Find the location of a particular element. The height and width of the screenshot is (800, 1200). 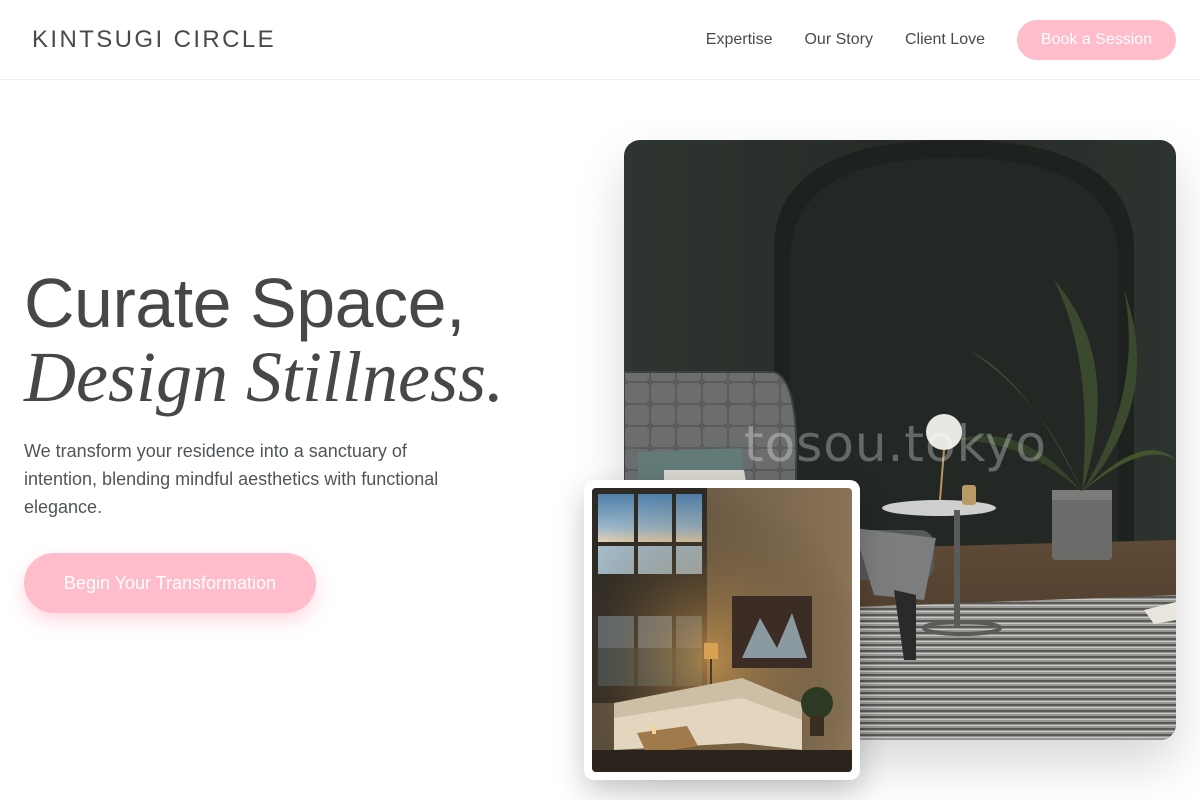

image-watermark: tosou.tokyo is located at coordinates (895, 444).